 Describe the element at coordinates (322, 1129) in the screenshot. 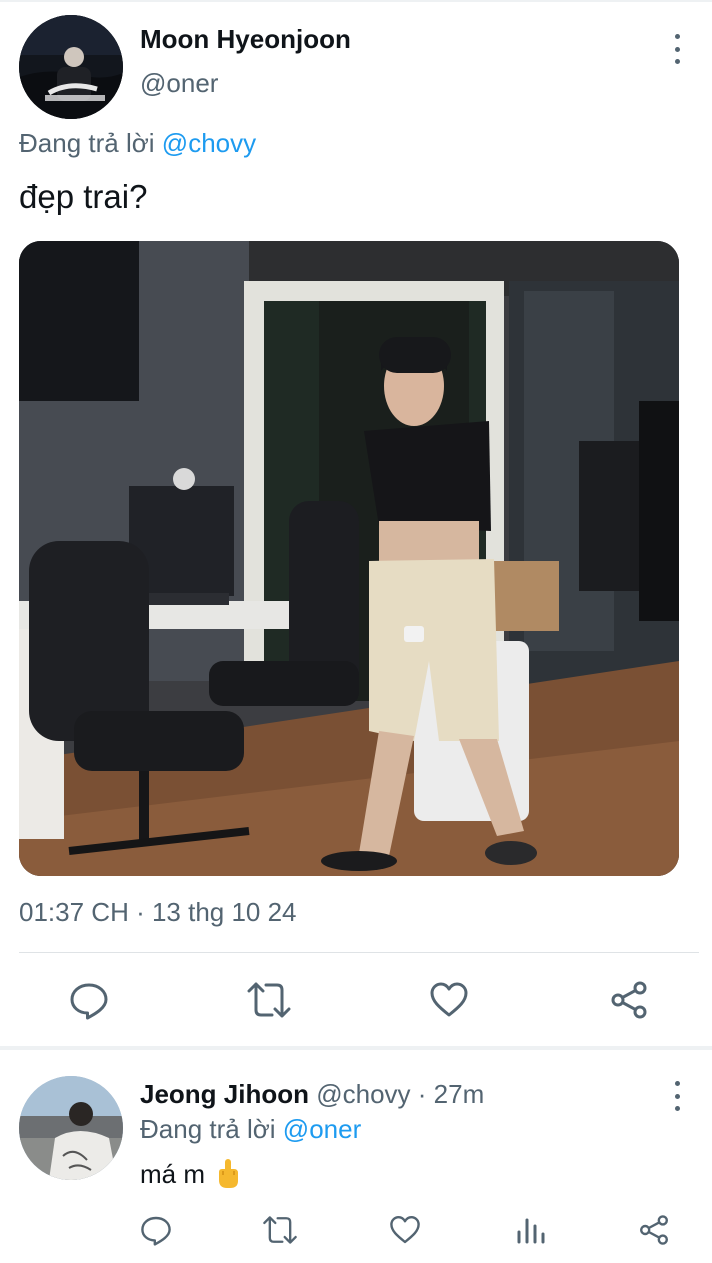

I see `reply-replying-to-mention: @oner` at that location.